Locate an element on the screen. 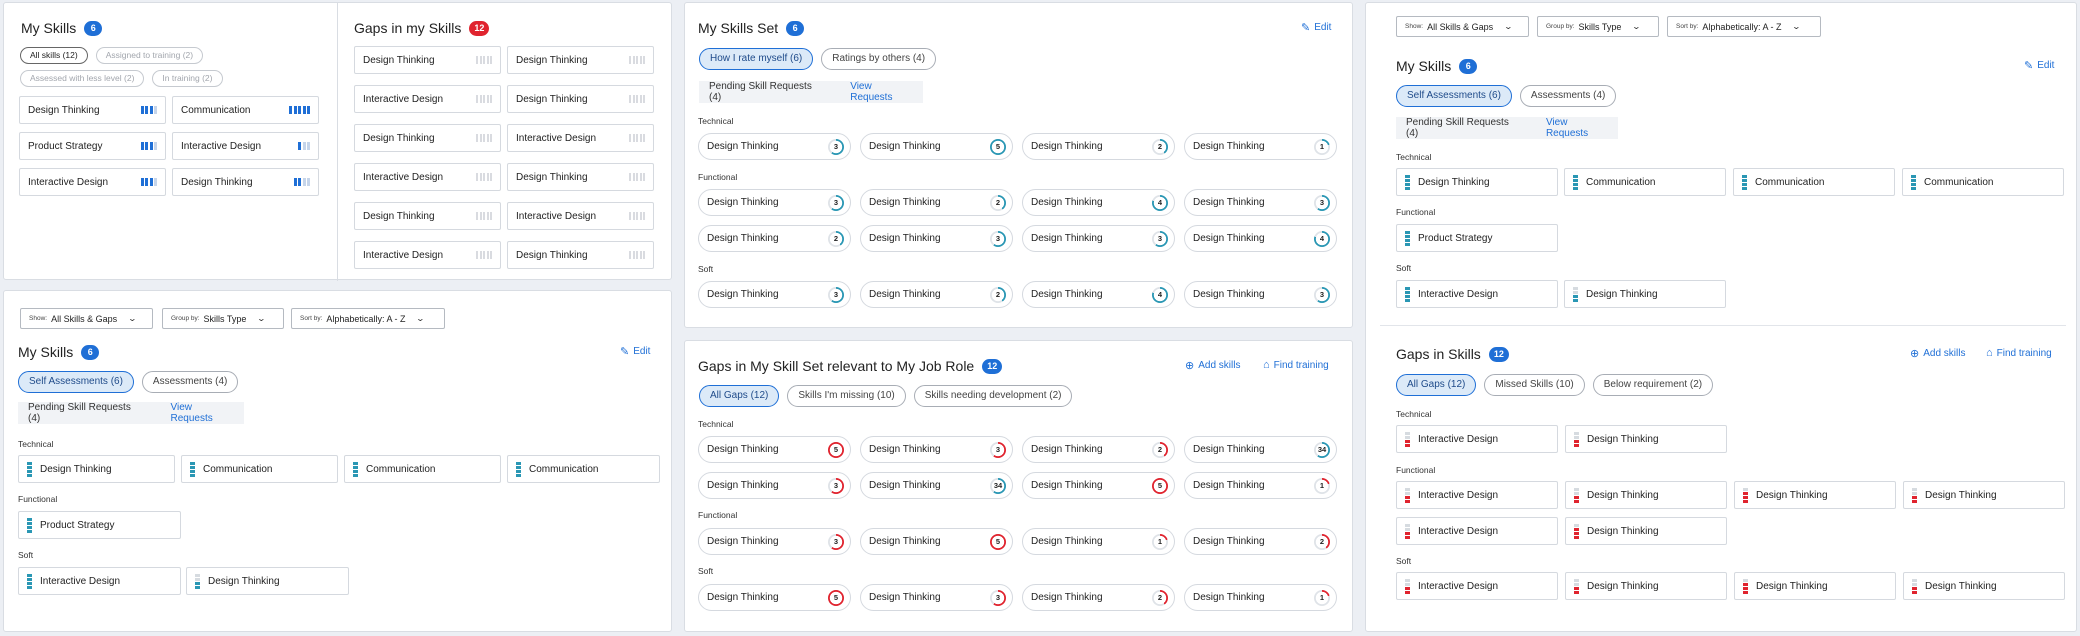  chip-how-i-rate-myself: How I rate myself (6) is located at coordinates (756, 59).